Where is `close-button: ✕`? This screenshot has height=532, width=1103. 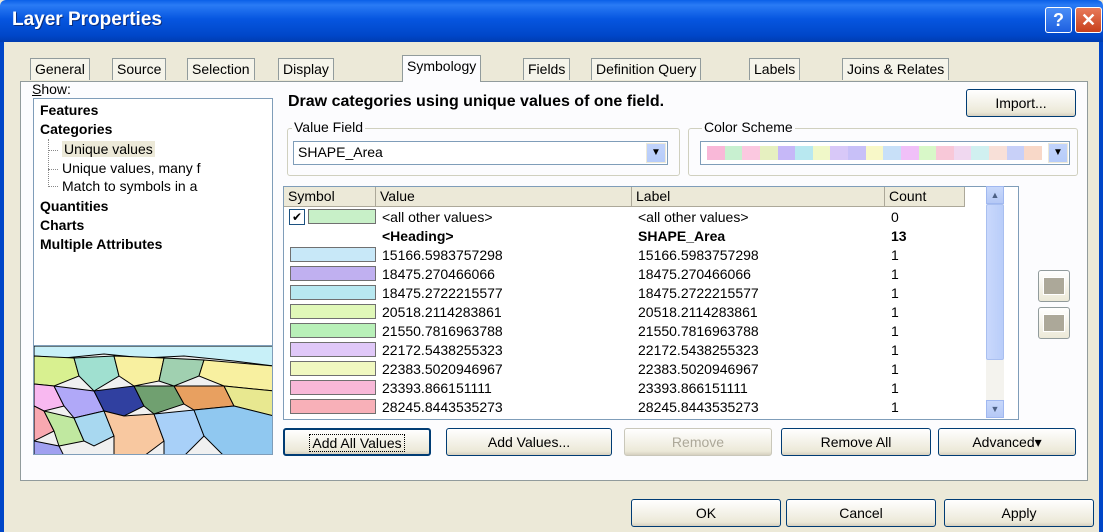 close-button: ✕ is located at coordinates (1088, 20).